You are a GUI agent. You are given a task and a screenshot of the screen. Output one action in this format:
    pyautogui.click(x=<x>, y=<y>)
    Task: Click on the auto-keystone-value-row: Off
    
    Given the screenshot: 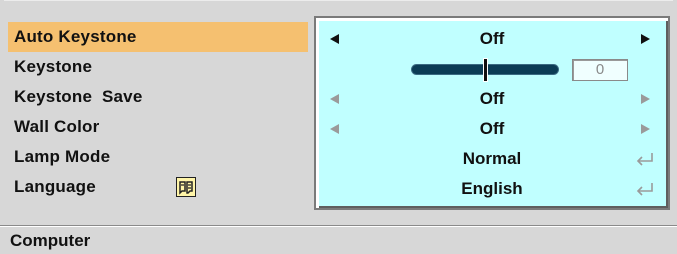 What is the action you would take?
    pyautogui.click(x=492, y=39)
    